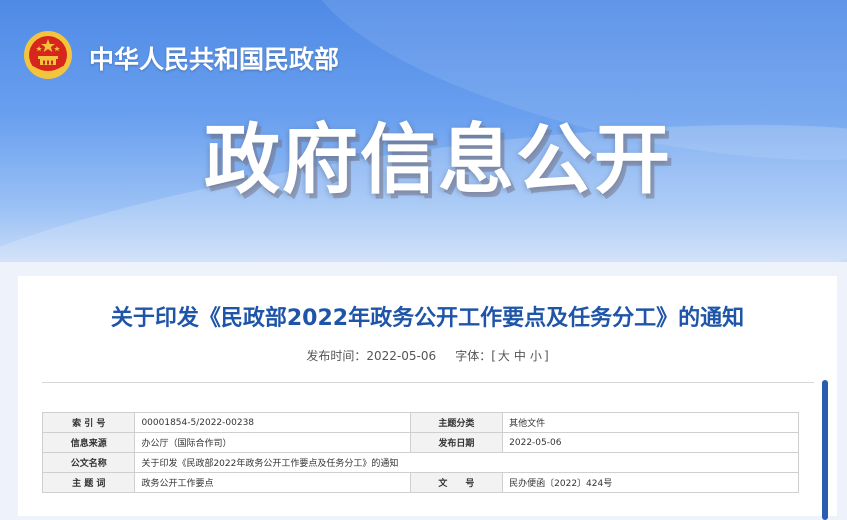 Image resolution: width=847 pixels, height=520 pixels. I want to click on table-row: 索 引 号 00001854-5/2022-00238 主题分类 其他文件, so click(420, 422).